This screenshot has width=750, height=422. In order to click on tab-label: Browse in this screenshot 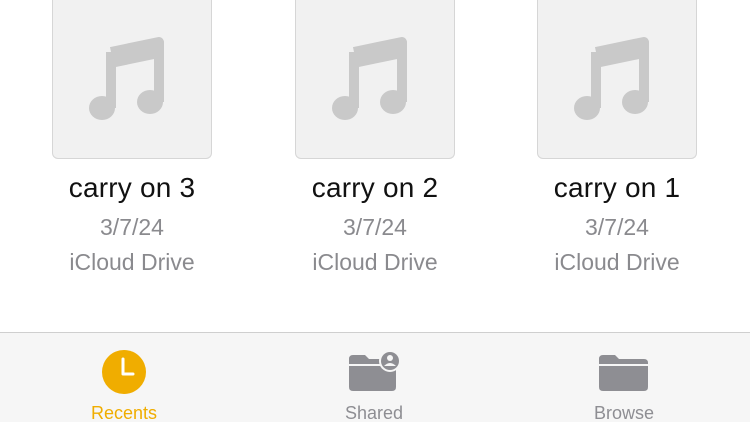, I will do `click(624, 412)`.